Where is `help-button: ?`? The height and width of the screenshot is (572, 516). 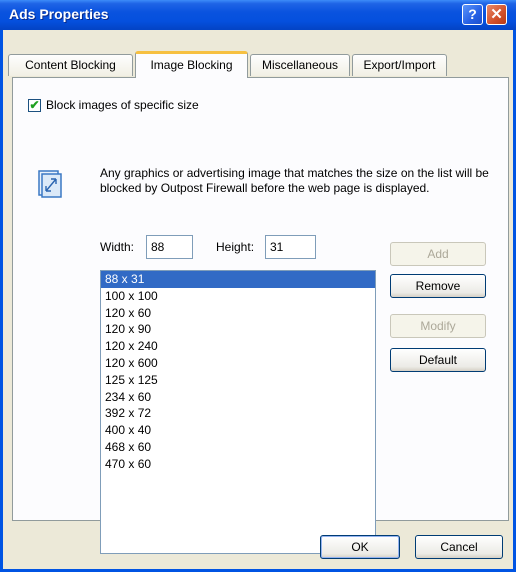 help-button: ? is located at coordinates (472, 14).